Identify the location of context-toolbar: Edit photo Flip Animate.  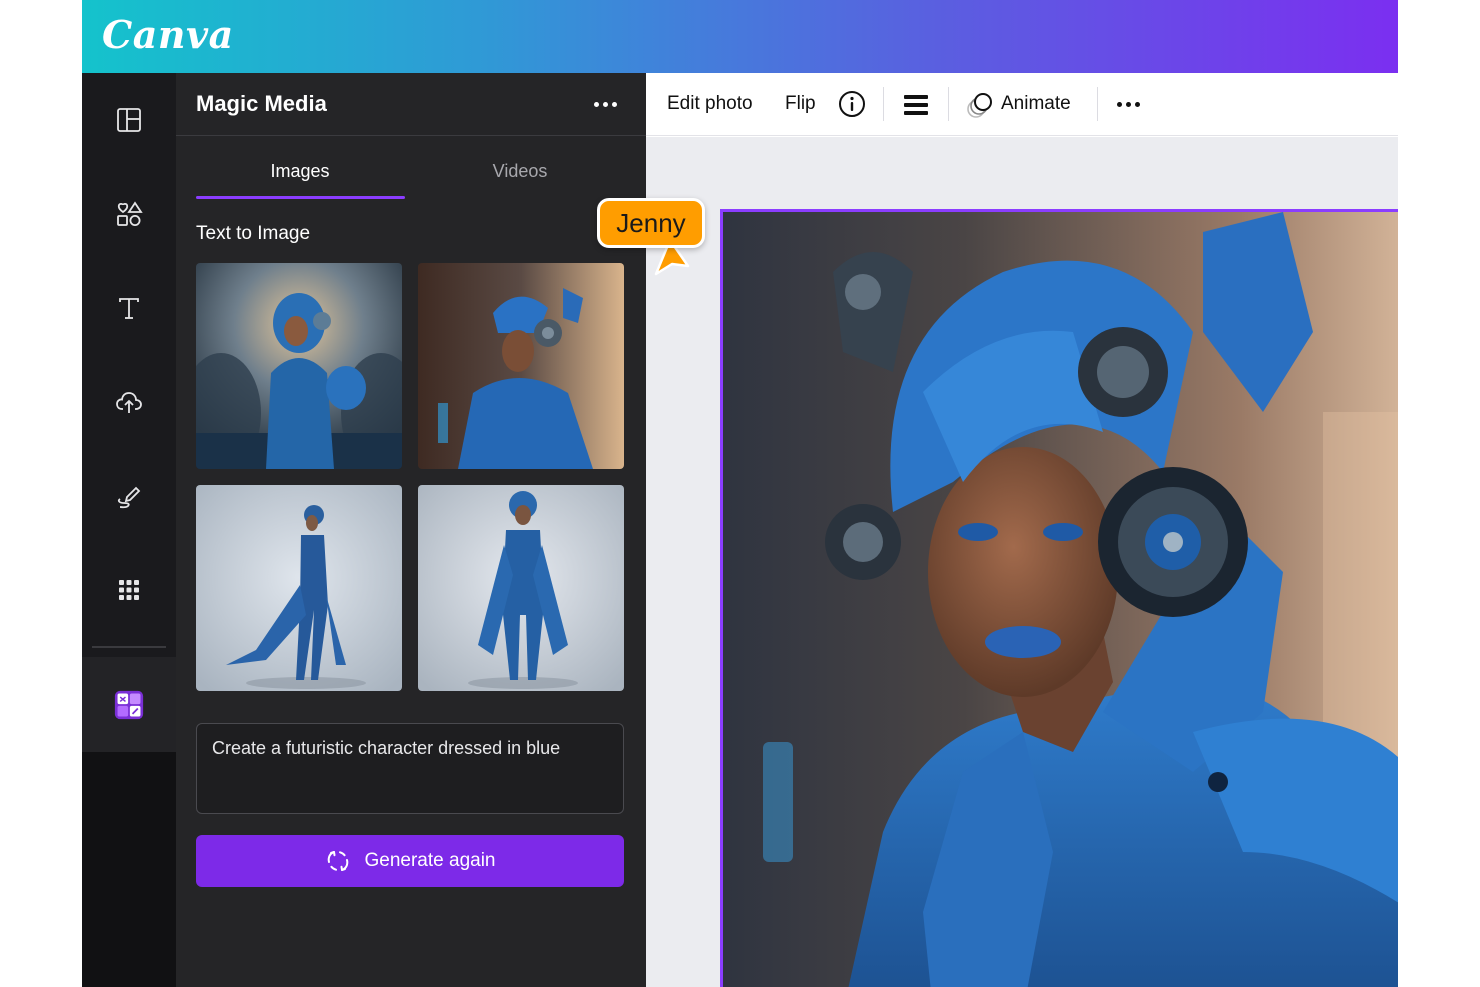
(1022, 104).